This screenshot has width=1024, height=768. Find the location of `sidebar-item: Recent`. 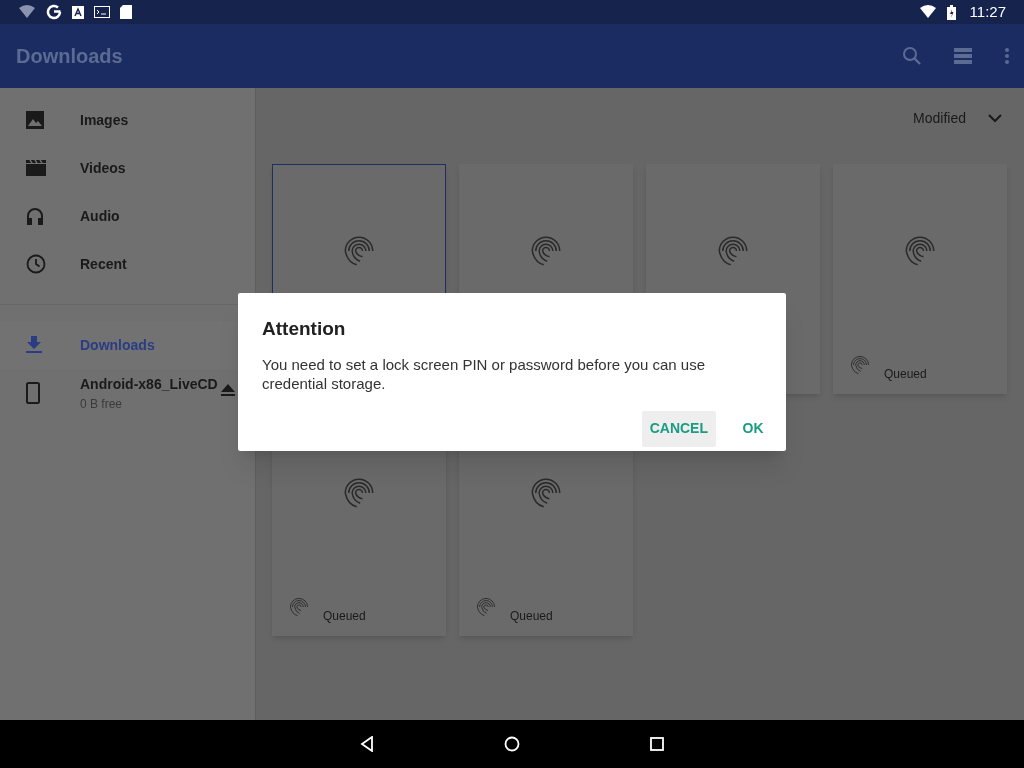

sidebar-item: Recent is located at coordinates (127, 264).